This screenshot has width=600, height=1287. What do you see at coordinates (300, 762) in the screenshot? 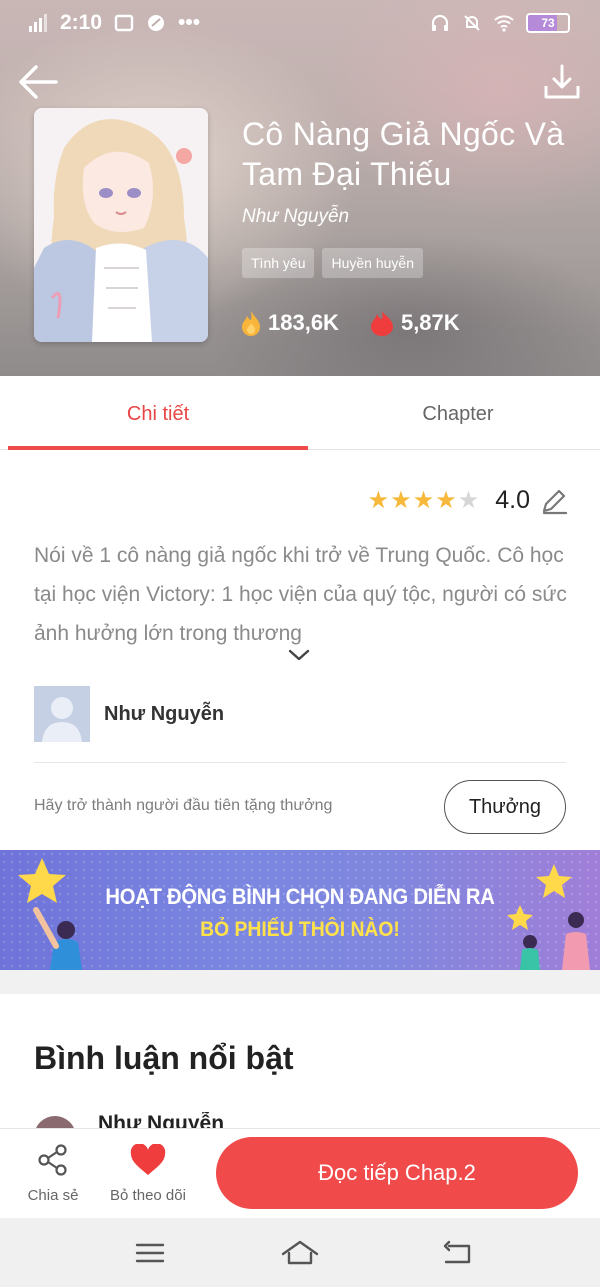
I see `divider` at bounding box center [300, 762].